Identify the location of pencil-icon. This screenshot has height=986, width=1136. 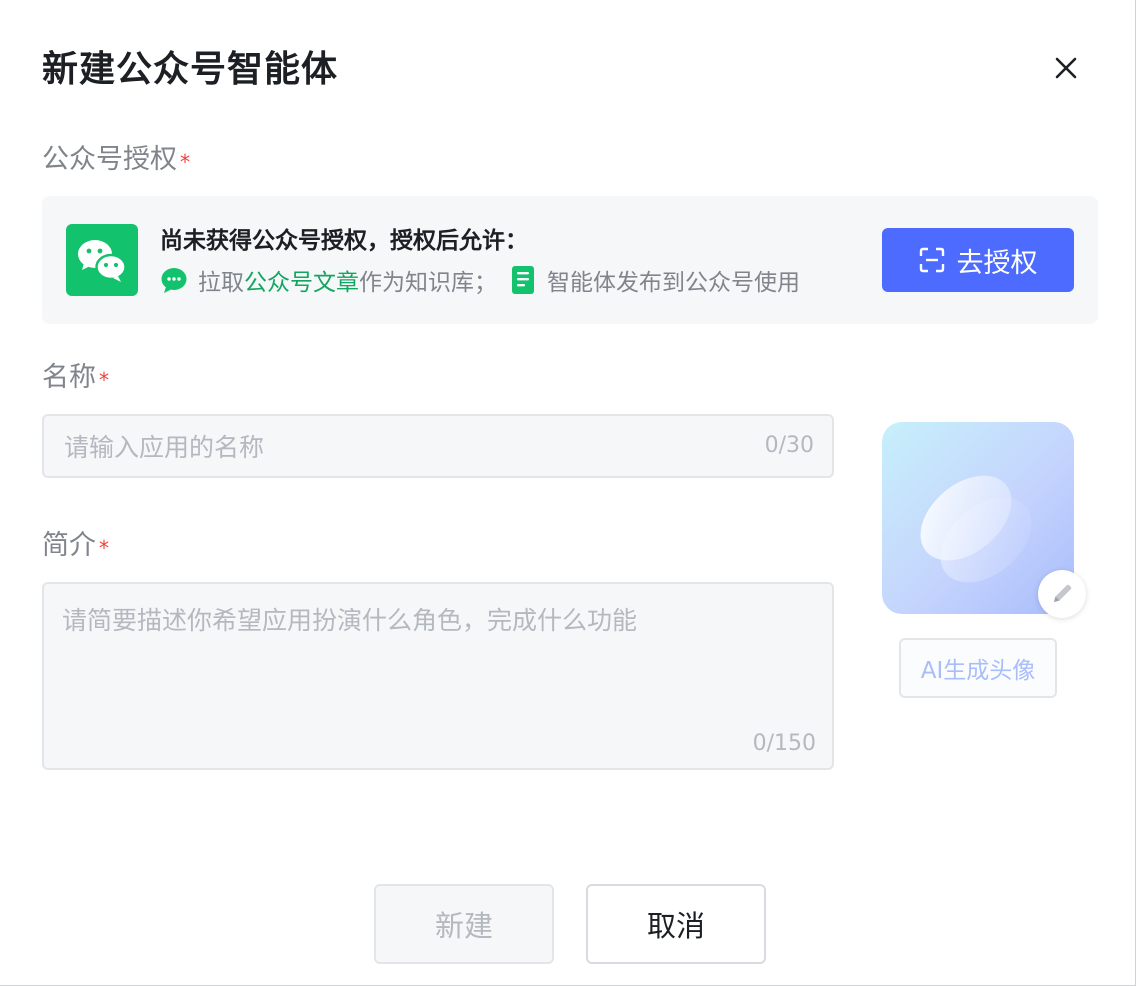
(1063, 593).